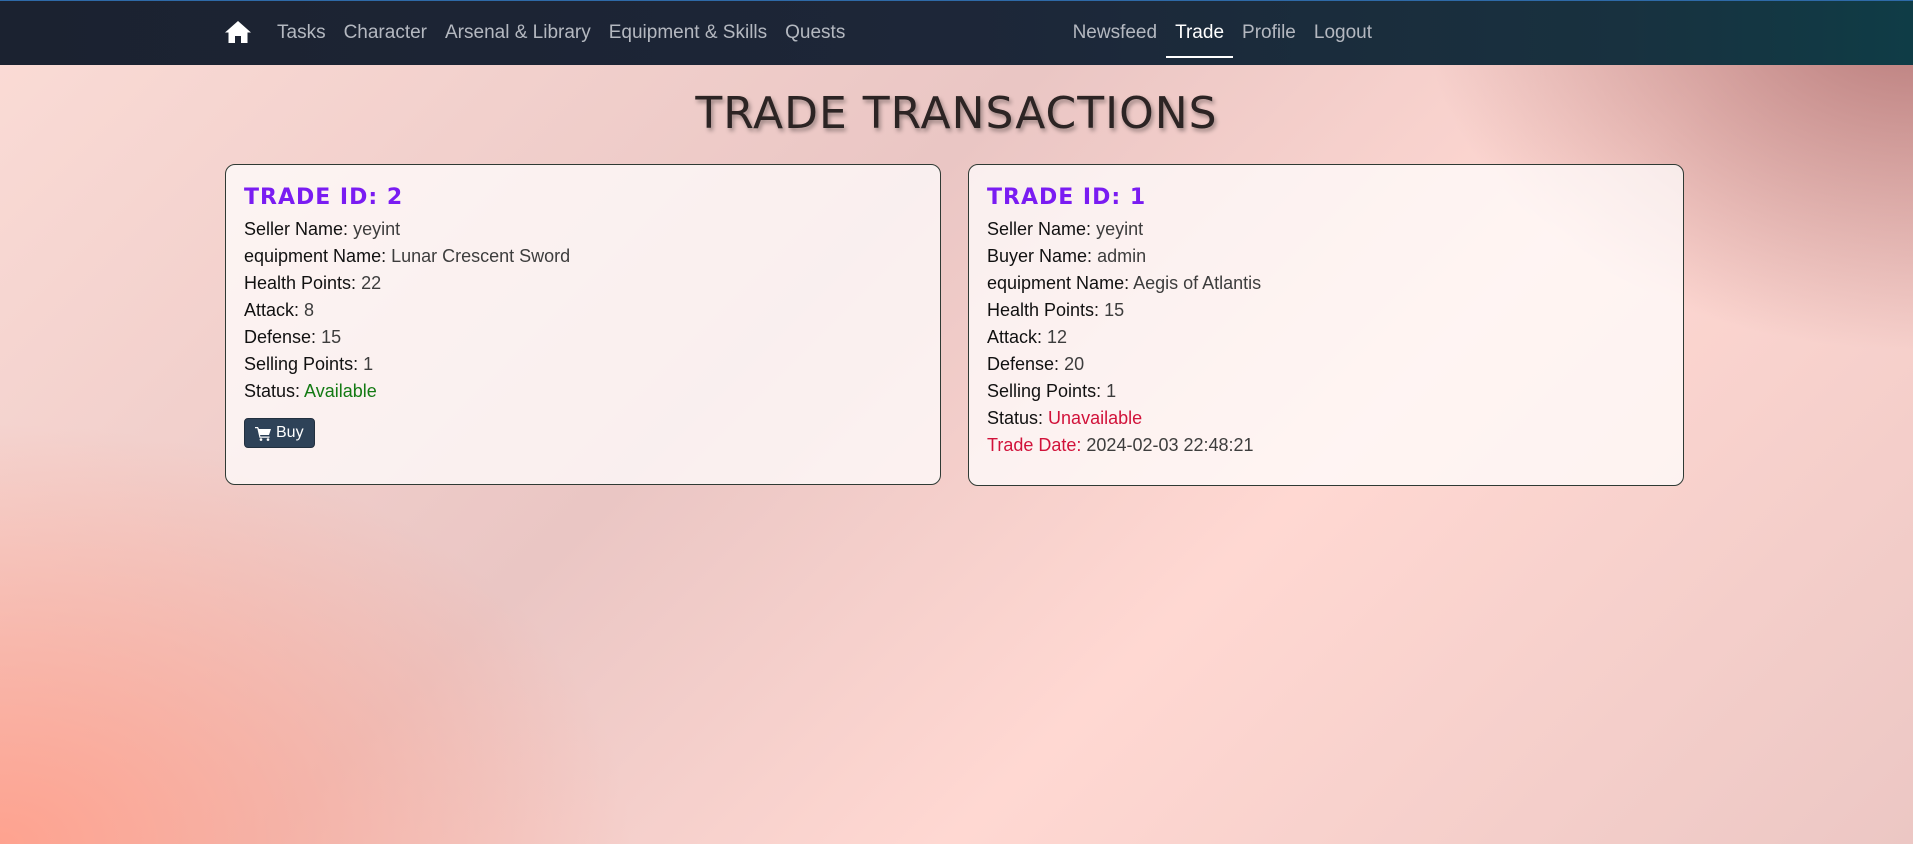  What do you see at coordinates (583, 337) in the screenshot?
I see `defense-row: Defense: 15` at bounding box center [583, 337].